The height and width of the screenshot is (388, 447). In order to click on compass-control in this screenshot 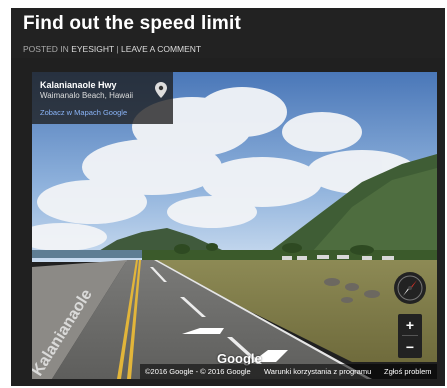, I will do `click(410, 288)`.